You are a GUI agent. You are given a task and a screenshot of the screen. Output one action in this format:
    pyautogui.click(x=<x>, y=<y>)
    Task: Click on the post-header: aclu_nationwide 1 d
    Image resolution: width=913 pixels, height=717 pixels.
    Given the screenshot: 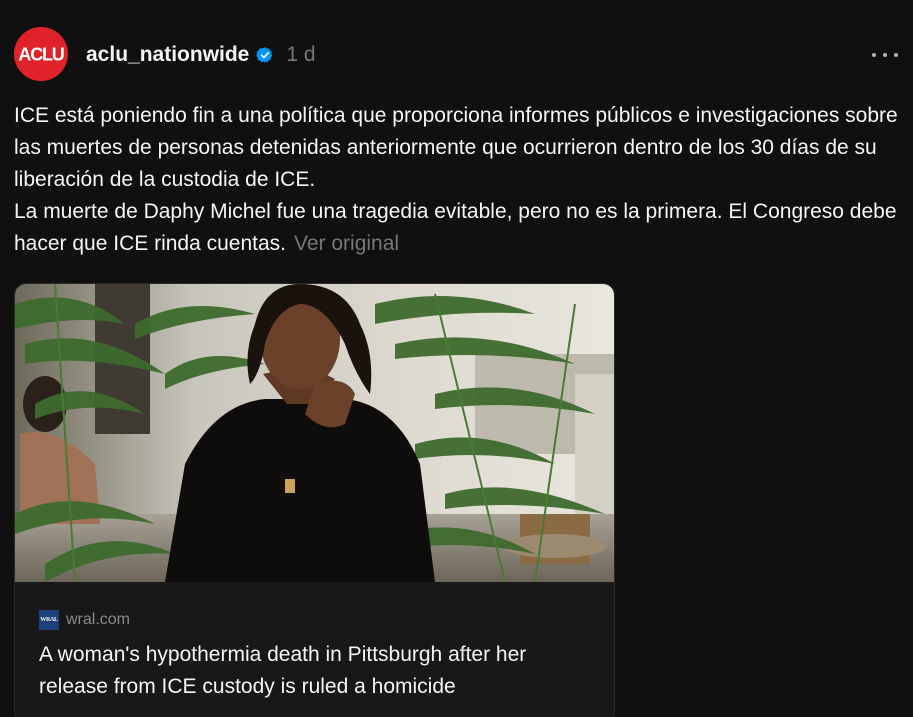 What is the action you would take?
    pyautogui.click(x=201, y=55)
    